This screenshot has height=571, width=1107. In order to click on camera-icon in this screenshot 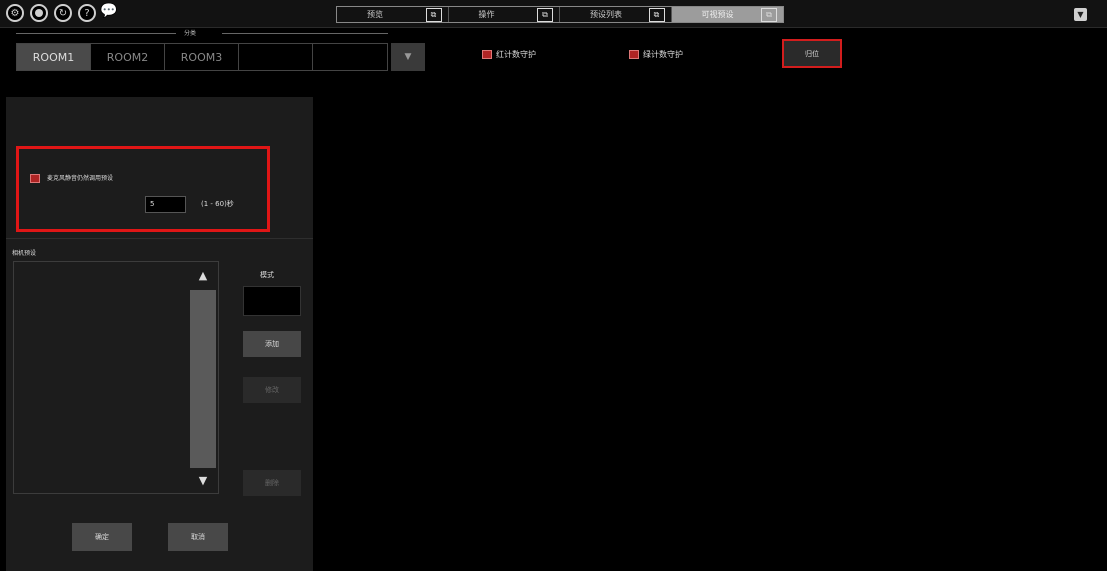, I will do `click(39, 13)`.